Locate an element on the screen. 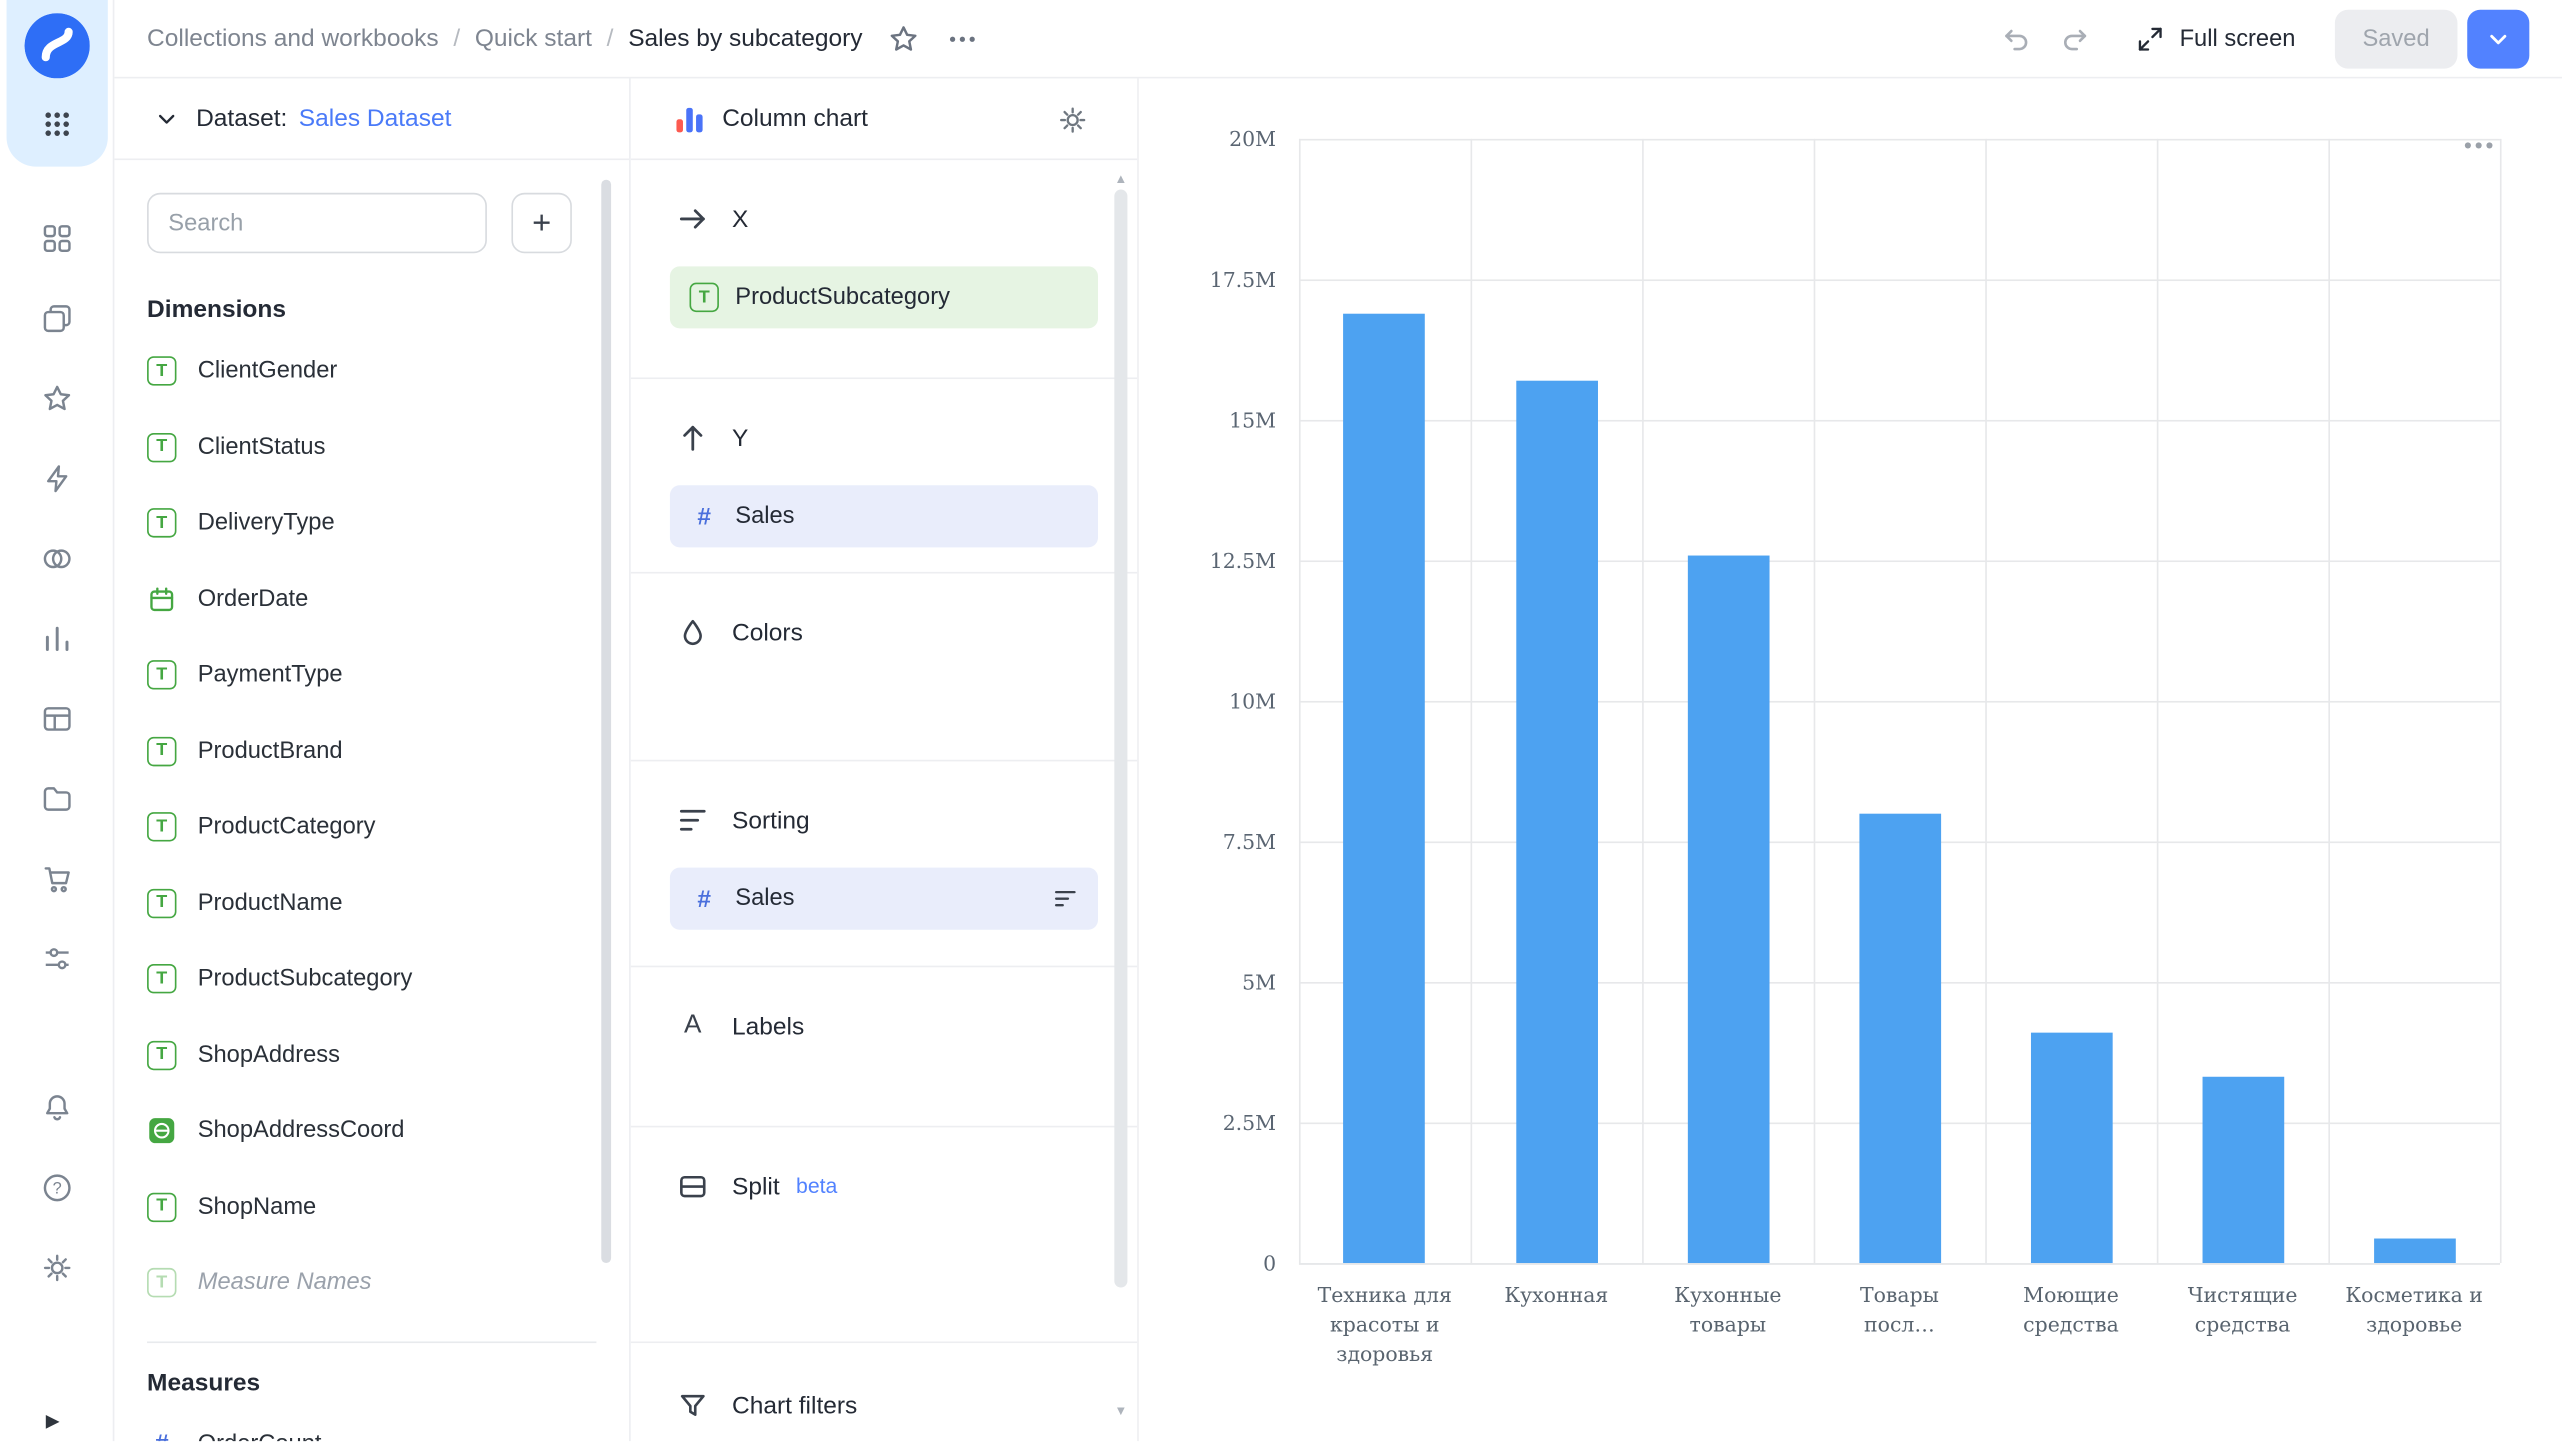  measure-item: # OrderCount is located at coordinates (371, 1423).